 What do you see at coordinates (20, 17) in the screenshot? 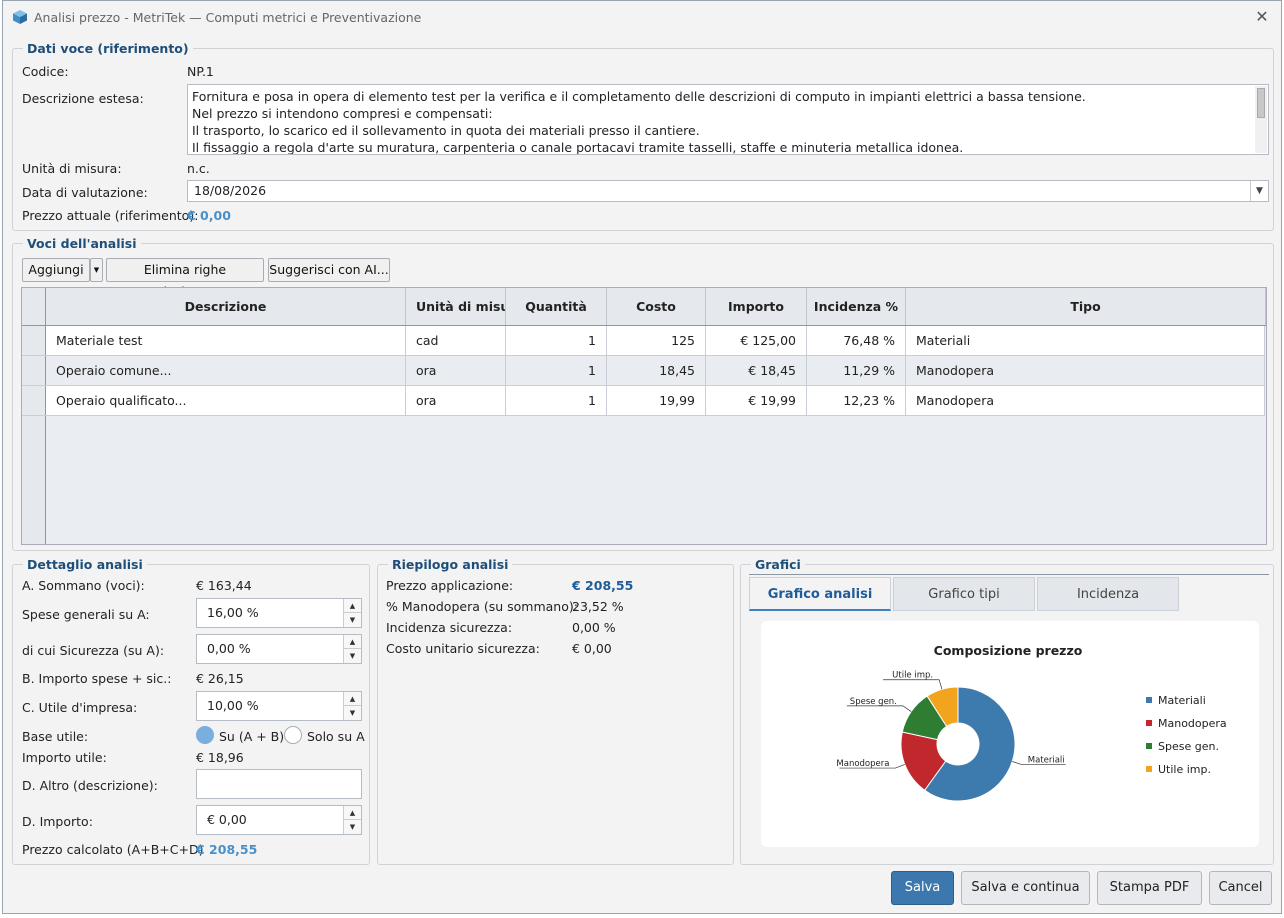
I see `app-cube-icon` at bounding box center [20, 17].